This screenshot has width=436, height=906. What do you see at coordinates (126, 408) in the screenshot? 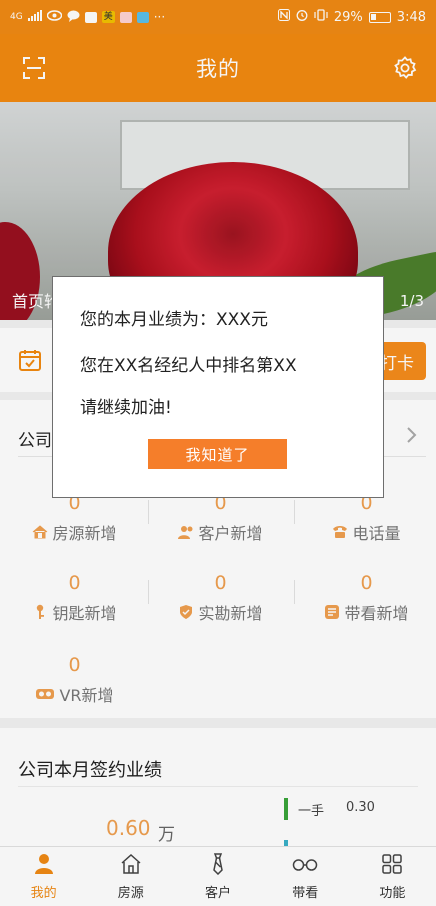
I see `dialog-encourage-text: 请继续加油!` at bounding box center [126, 408].